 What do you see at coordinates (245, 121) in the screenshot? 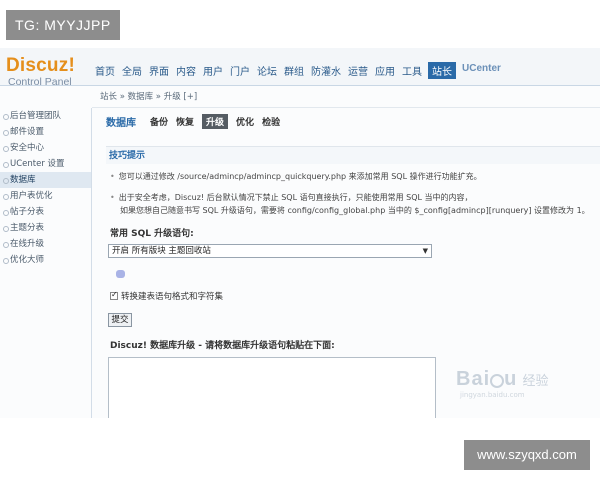
I see `subnav-tab: 优化` at bounding box center [245, 121].